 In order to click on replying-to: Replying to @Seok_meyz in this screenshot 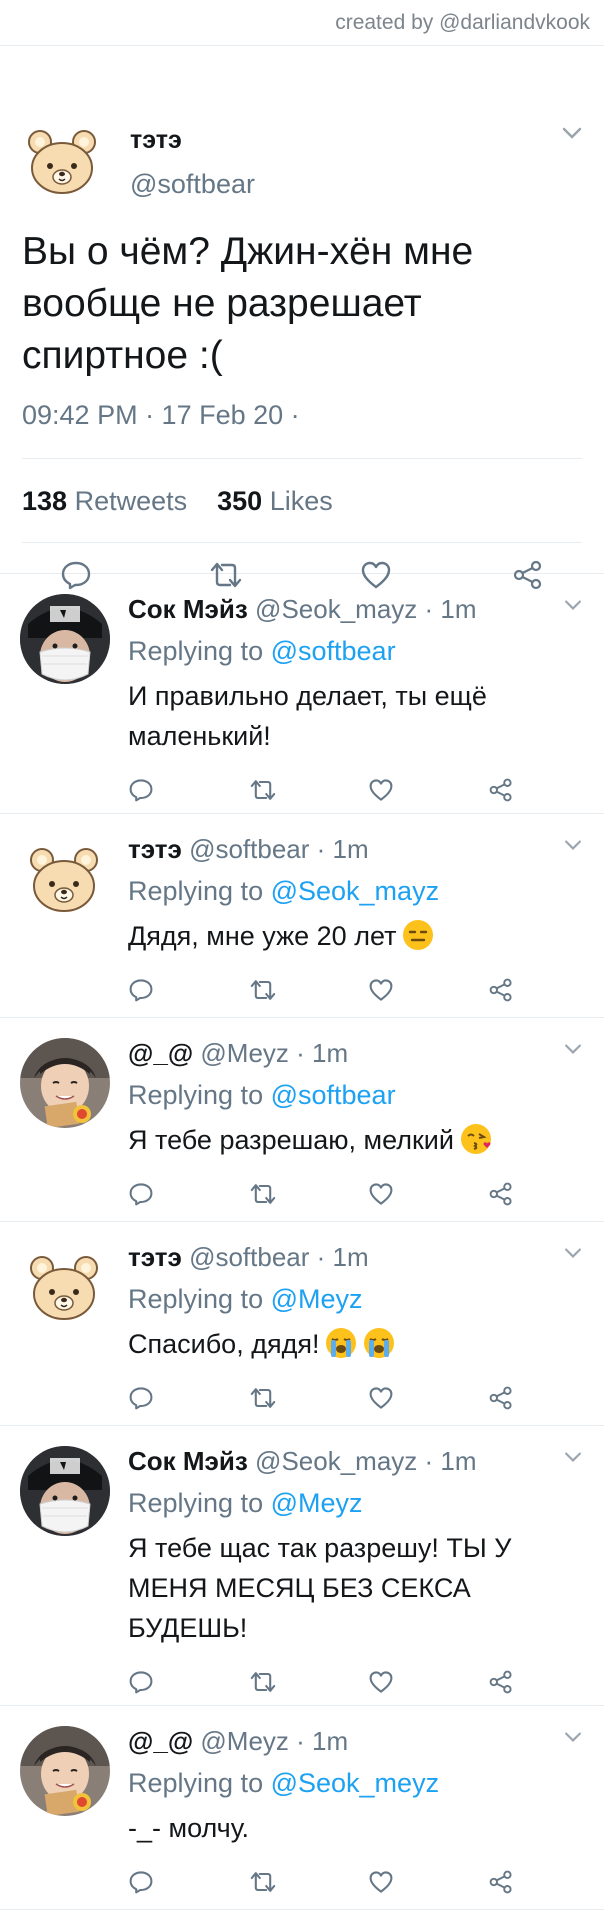, I will do `click(283, 1783)`.